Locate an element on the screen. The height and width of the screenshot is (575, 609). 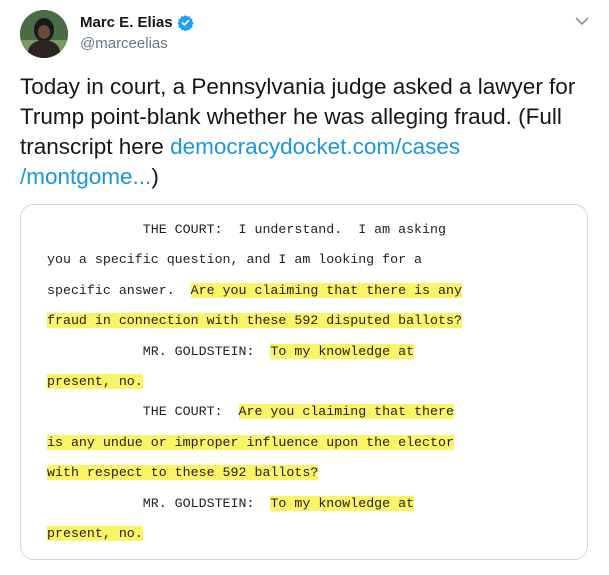
transcript-line-text: THE COURT: is located at coordinates (143, 412).